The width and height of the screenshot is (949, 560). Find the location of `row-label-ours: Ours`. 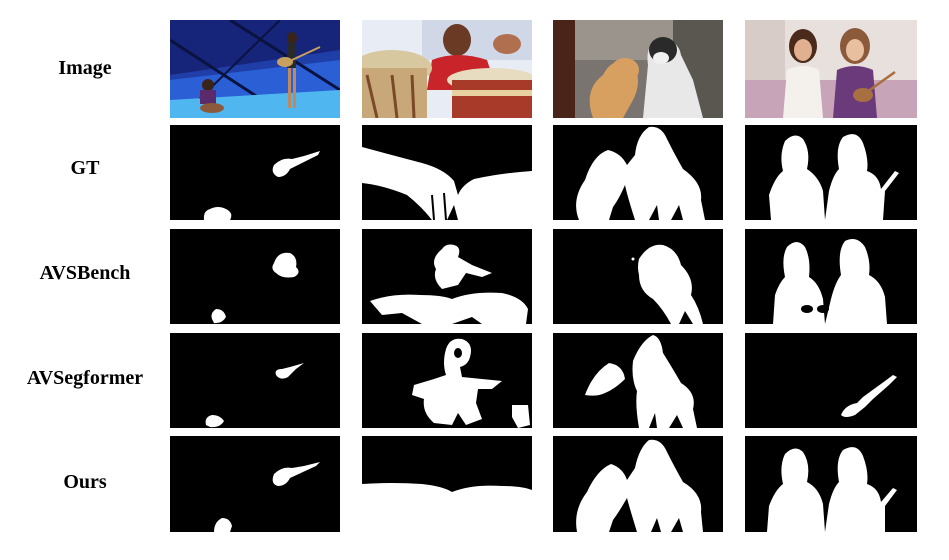

row-label-ours: Ours is located at coordinates (85, 482).